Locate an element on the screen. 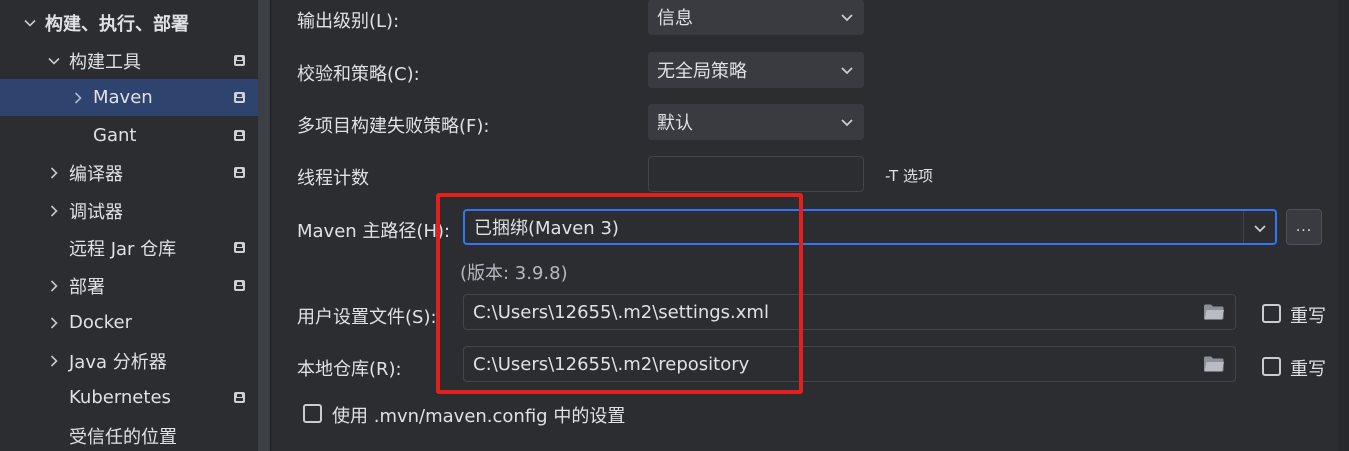 This screenshot has width=1349, height=451. sidebar-splitter is located at coordinates (264, 225).